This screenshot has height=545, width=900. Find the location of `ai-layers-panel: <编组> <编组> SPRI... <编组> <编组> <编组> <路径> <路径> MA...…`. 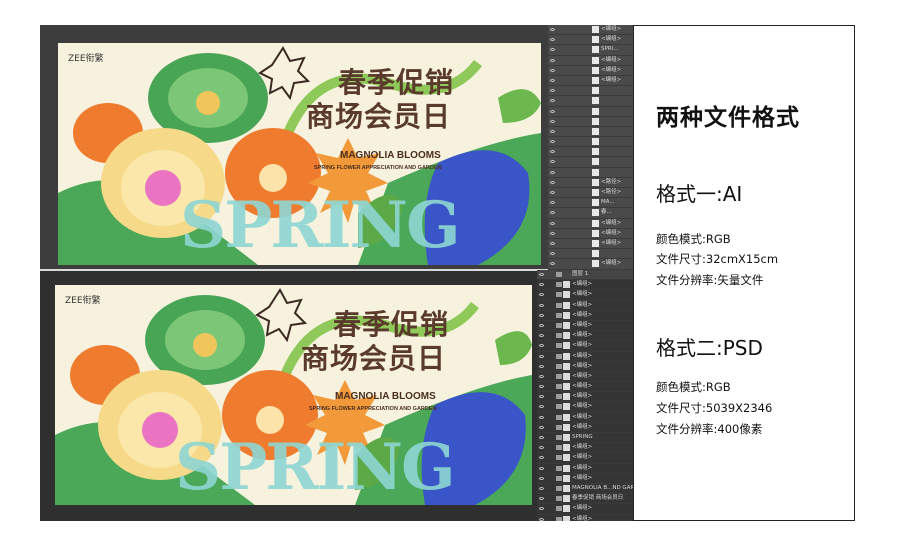

ai-layers-panel: <编组> <编组> SPRI... <编组> <编组> <编组> <路径> <路径> MA...… is located at coordinates (590, 147).